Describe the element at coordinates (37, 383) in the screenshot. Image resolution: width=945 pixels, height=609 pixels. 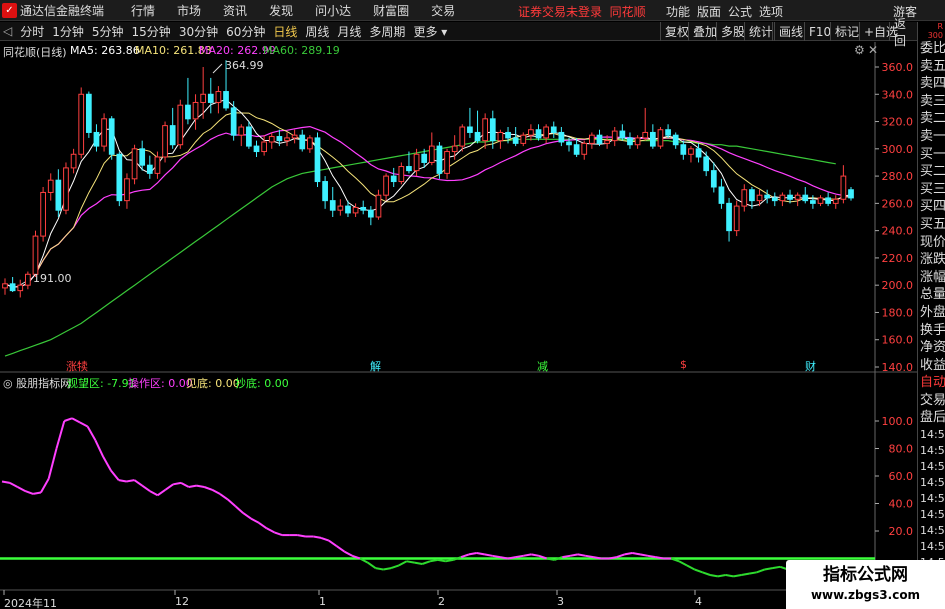
I see `indicator-title: ◎ 股朋指标网` at that location.